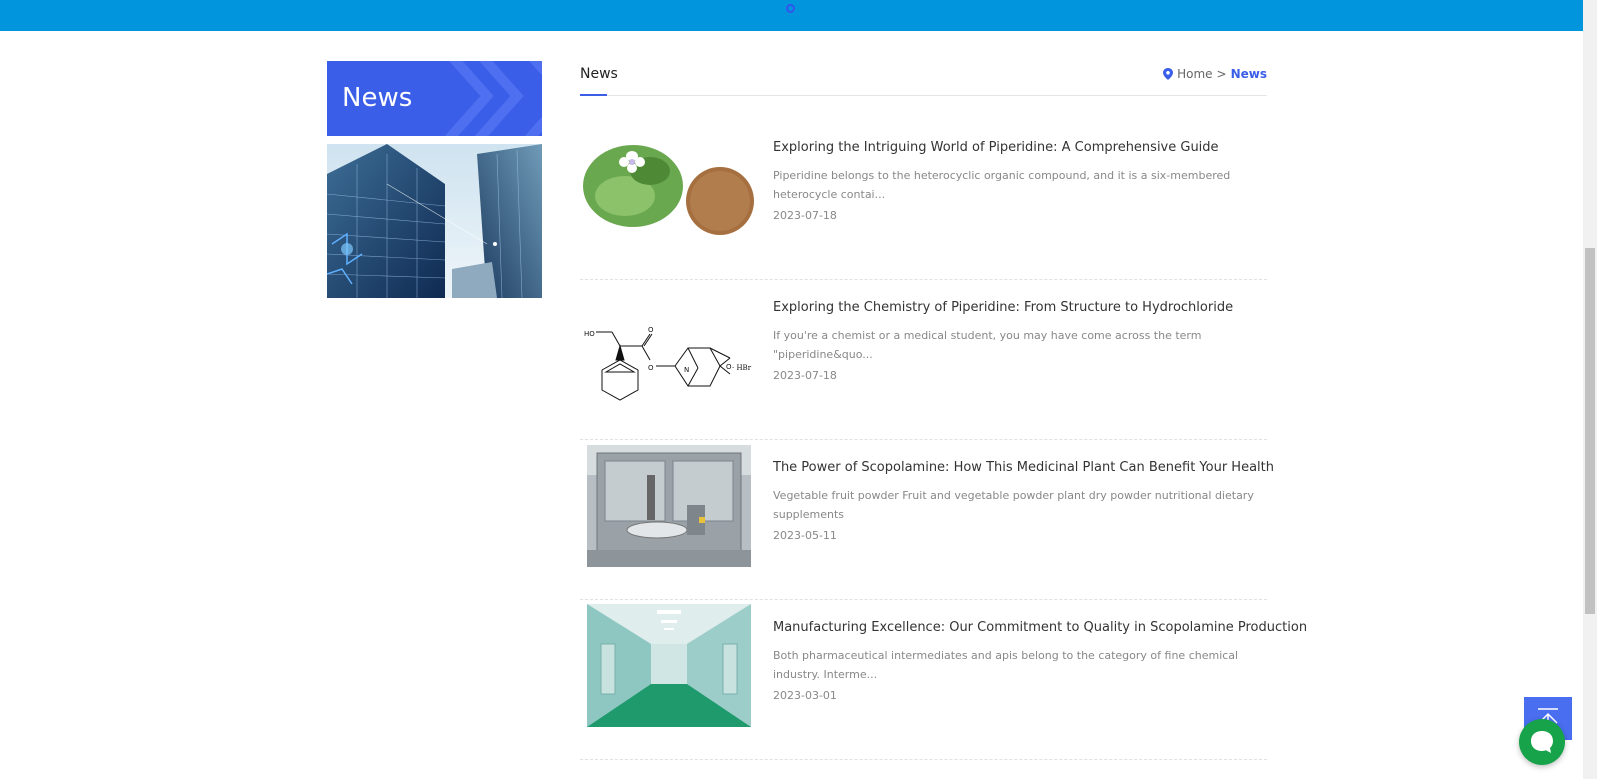  I want to click on molecule-n-label: N, so click(686, 370).